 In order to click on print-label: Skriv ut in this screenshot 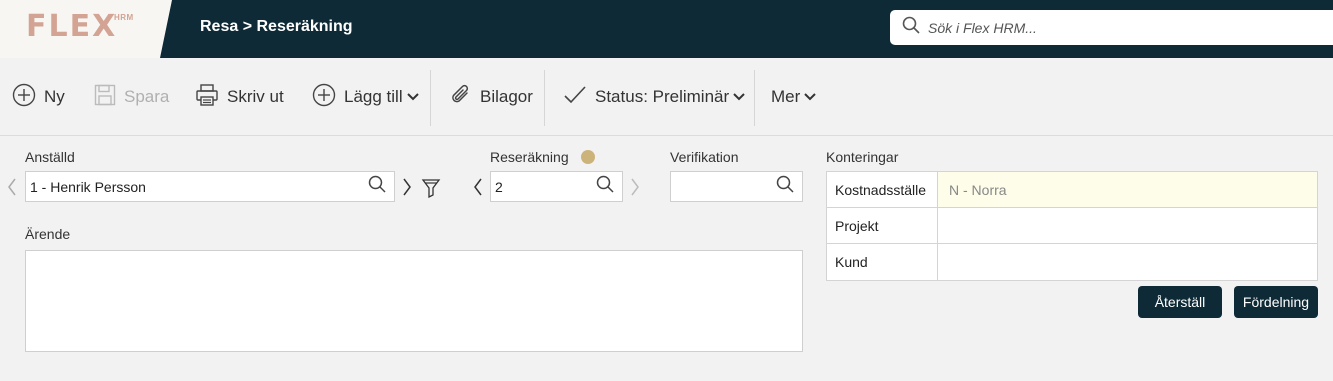, I will do `click(255, 96)`.